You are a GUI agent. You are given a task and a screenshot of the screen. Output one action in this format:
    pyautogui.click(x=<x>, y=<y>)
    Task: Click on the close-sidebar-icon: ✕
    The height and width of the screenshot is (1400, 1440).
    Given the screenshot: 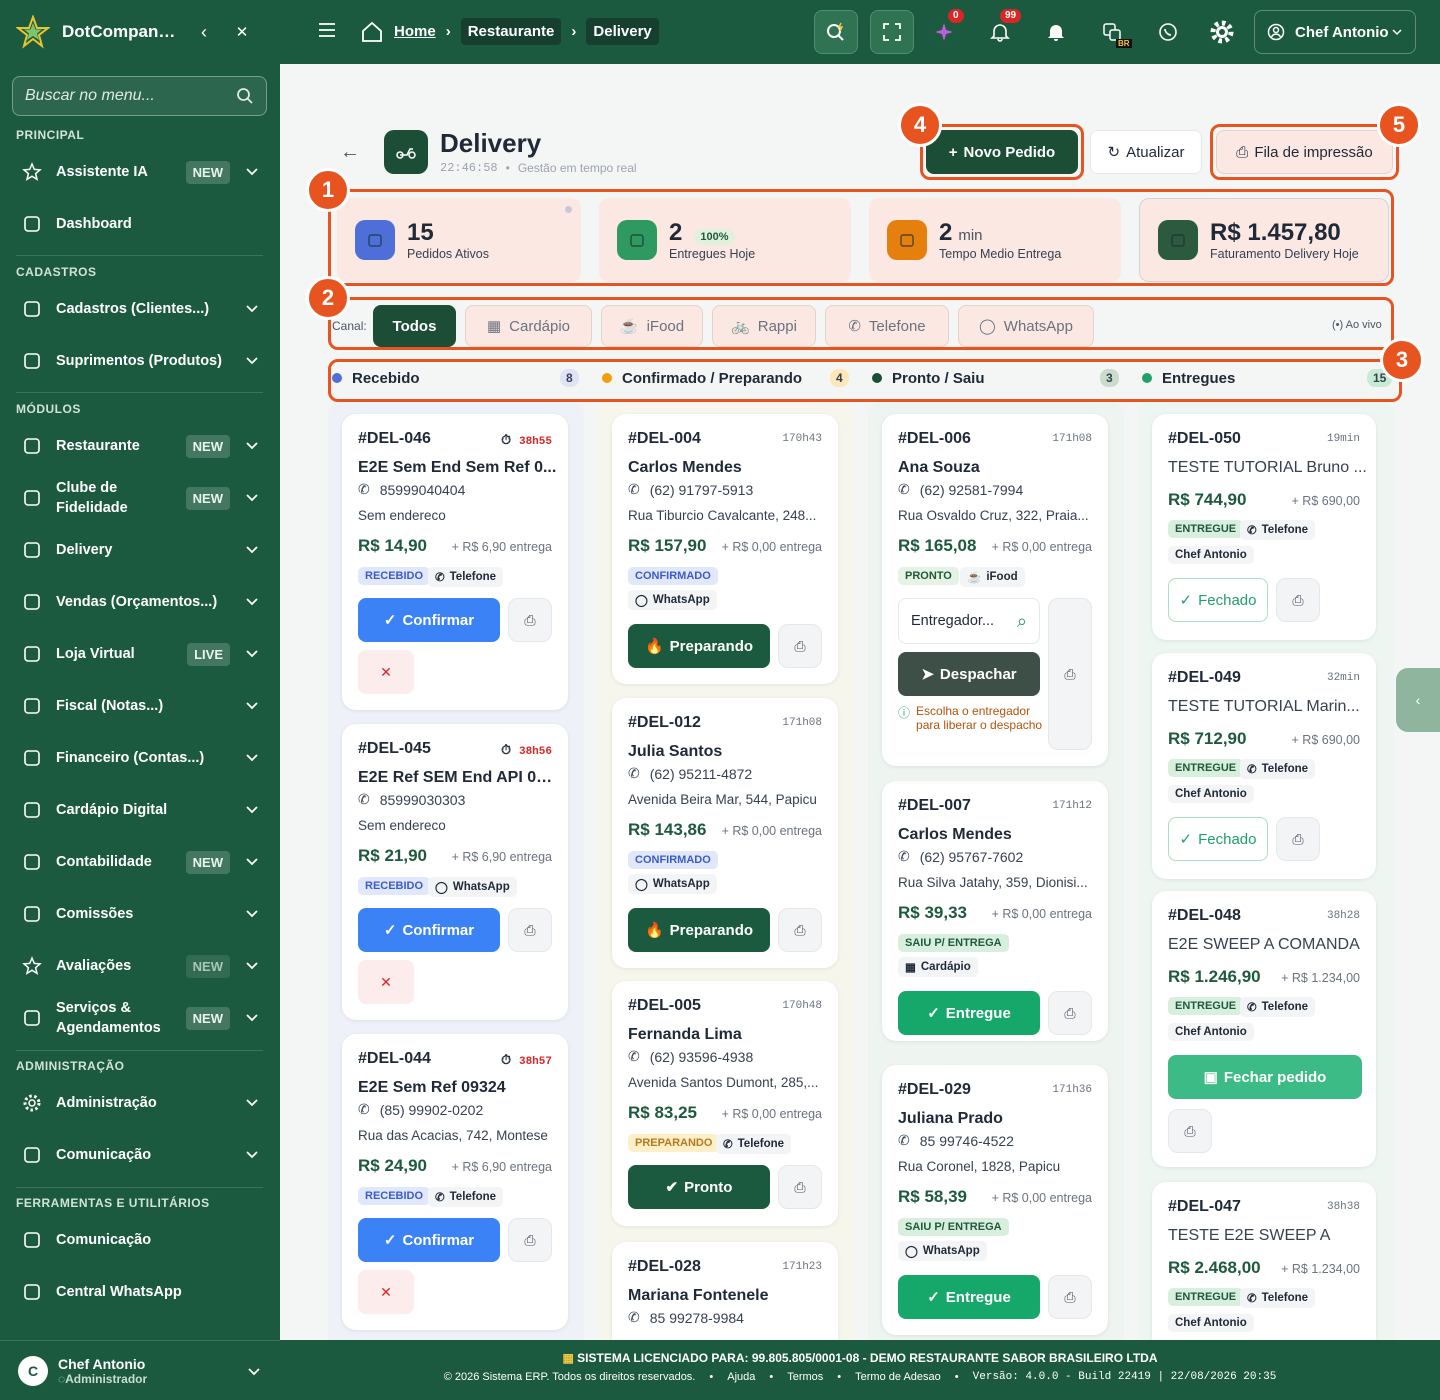 What is the action you would take?
    pyautogui.click(x=242, y=32)
    